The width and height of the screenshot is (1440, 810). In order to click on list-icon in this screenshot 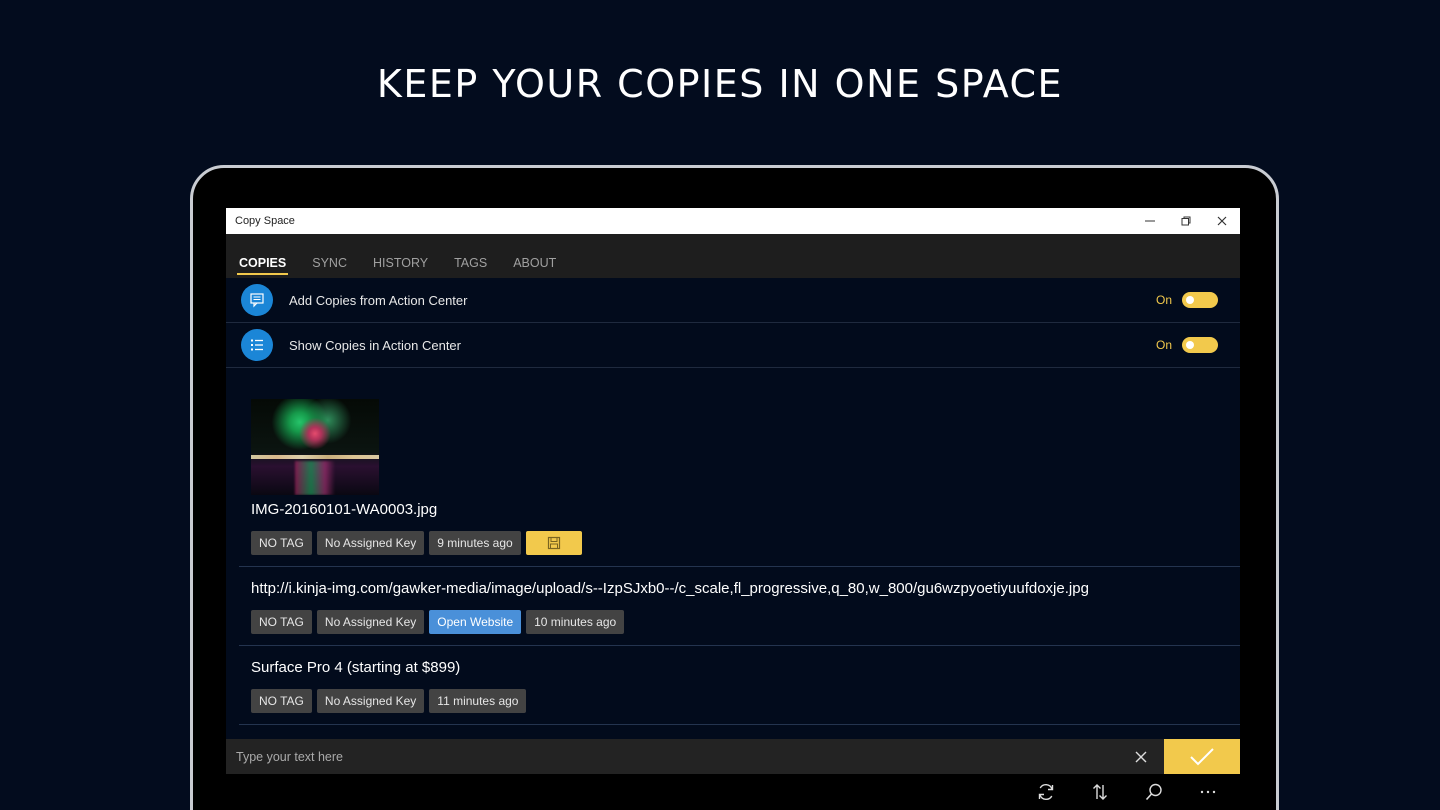, I will do `click(257, 345)`.